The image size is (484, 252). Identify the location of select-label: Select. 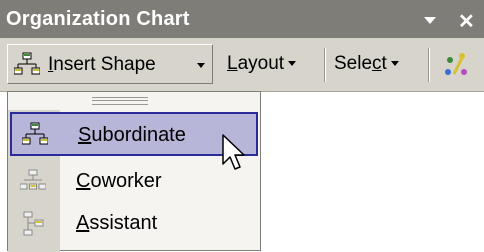
(360, 63).